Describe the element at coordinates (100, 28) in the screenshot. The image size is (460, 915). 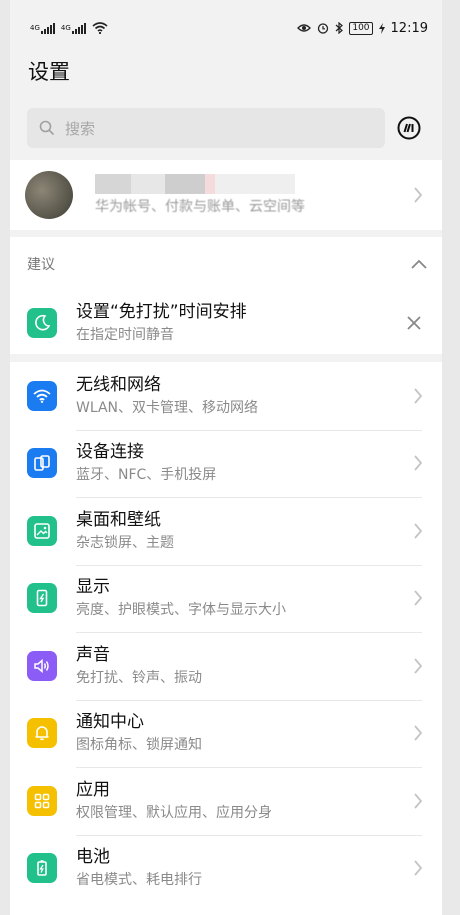
I see `wifi-status-icon` at that location.